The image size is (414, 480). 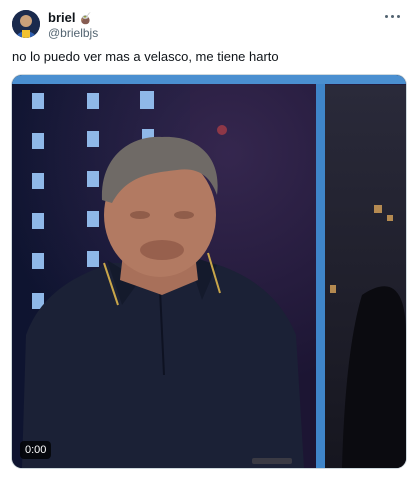 What do you see at coordinates (36, 450) in the screenshot?
I see `video-timestamp: 0:00` at bounding box center [36, 450].